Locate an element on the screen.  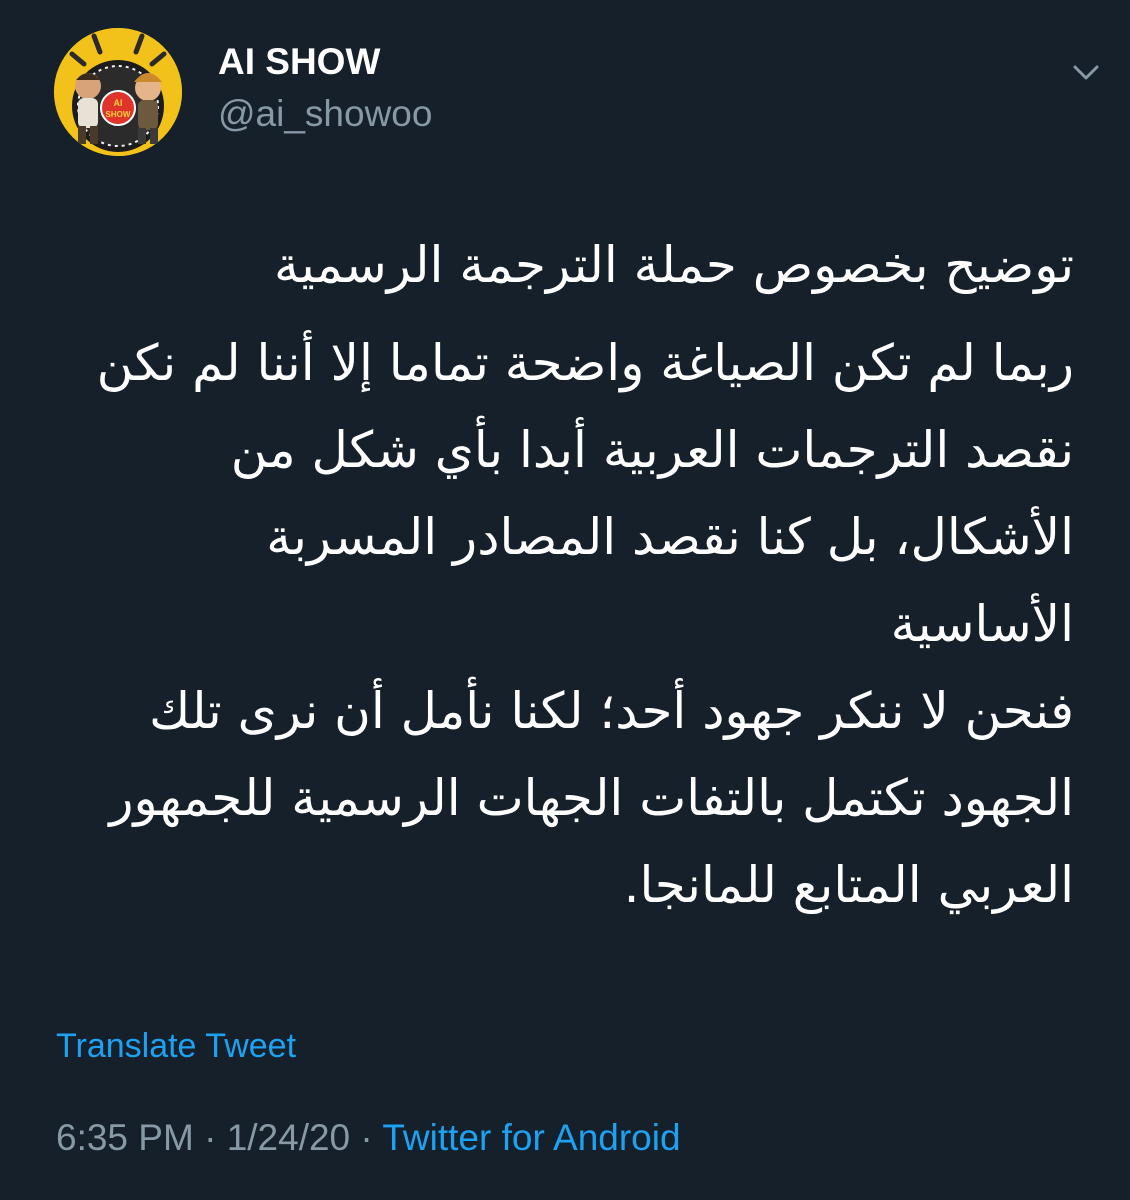
display-name: AI SHOW is located at coordinates (299, 62).